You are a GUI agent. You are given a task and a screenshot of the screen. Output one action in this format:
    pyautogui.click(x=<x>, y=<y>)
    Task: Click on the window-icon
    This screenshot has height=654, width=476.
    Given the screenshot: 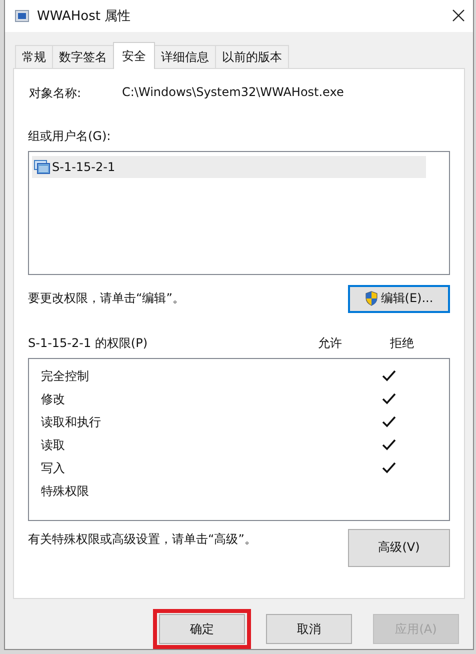 What is the action you would take?
    pyautogui.click(x=22, y=16)
    